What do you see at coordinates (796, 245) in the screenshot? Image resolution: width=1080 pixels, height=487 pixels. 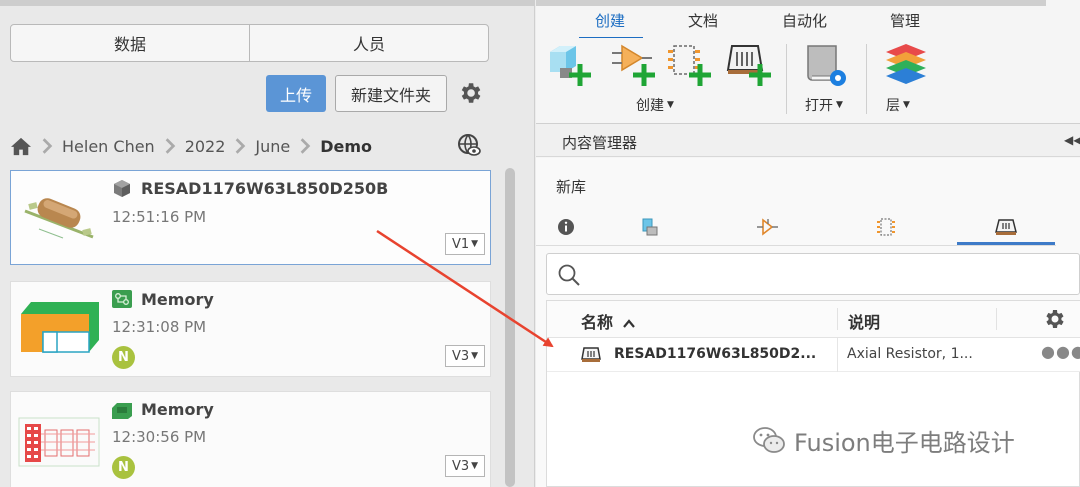 I see `tab-divider` at bounding box center [796, 245].